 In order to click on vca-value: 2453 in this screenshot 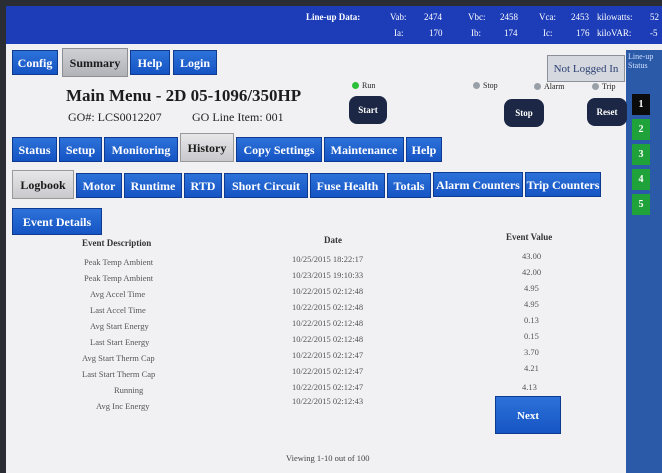, I will do `click(580, 17)`.